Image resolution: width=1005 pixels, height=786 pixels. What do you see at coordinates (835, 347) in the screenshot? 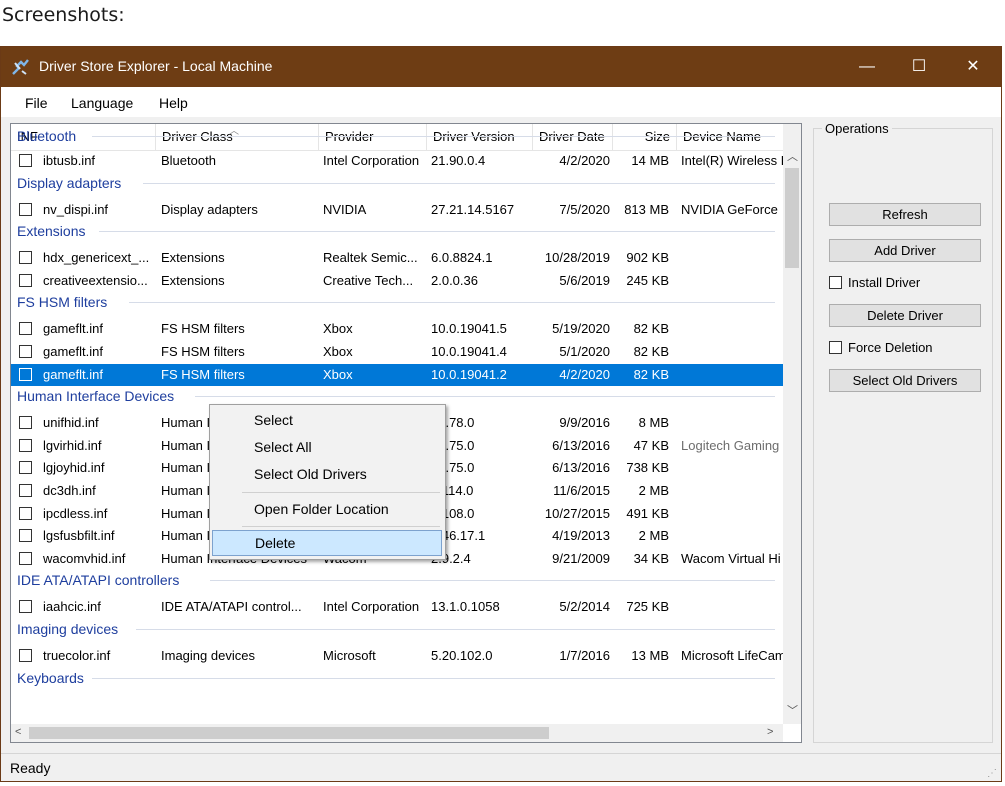
I see `force-deletion-box` at bounding box center [835, 347].